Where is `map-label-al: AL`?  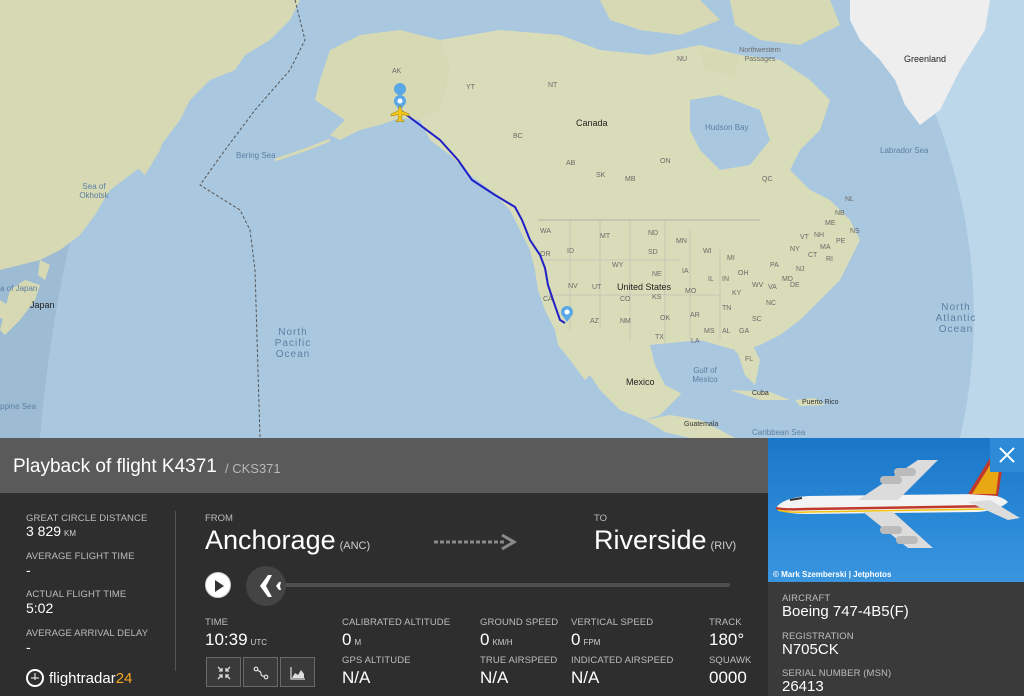 map-label-al: AL is located at coordinates (726, 331).